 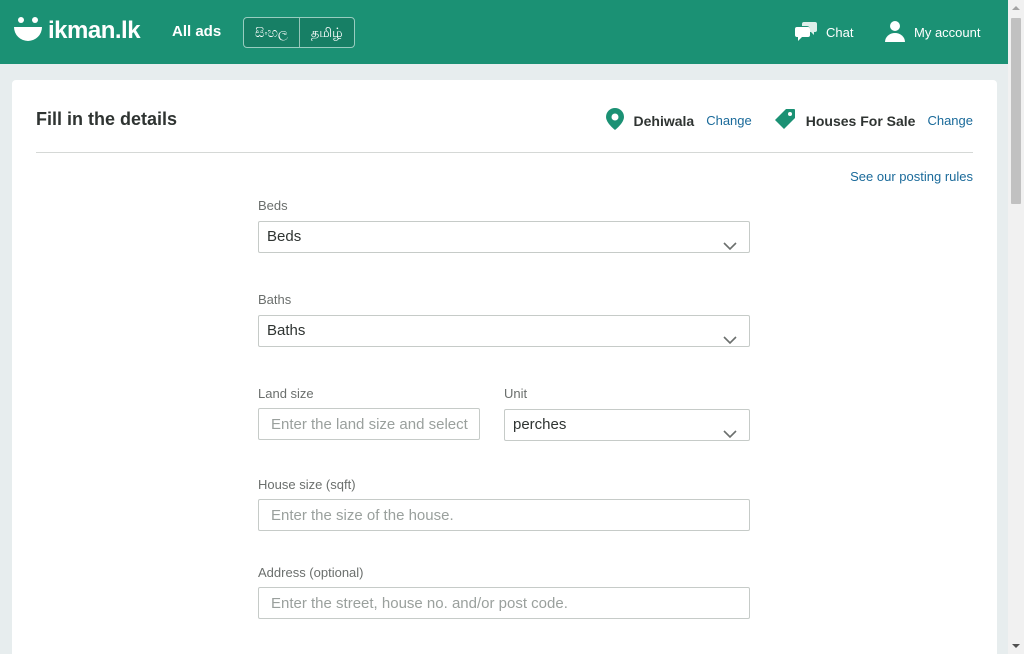 What do you see at coordinates (785, 120) in the screenshot?
I see `tag-icon` at bounding box center [785, 120].